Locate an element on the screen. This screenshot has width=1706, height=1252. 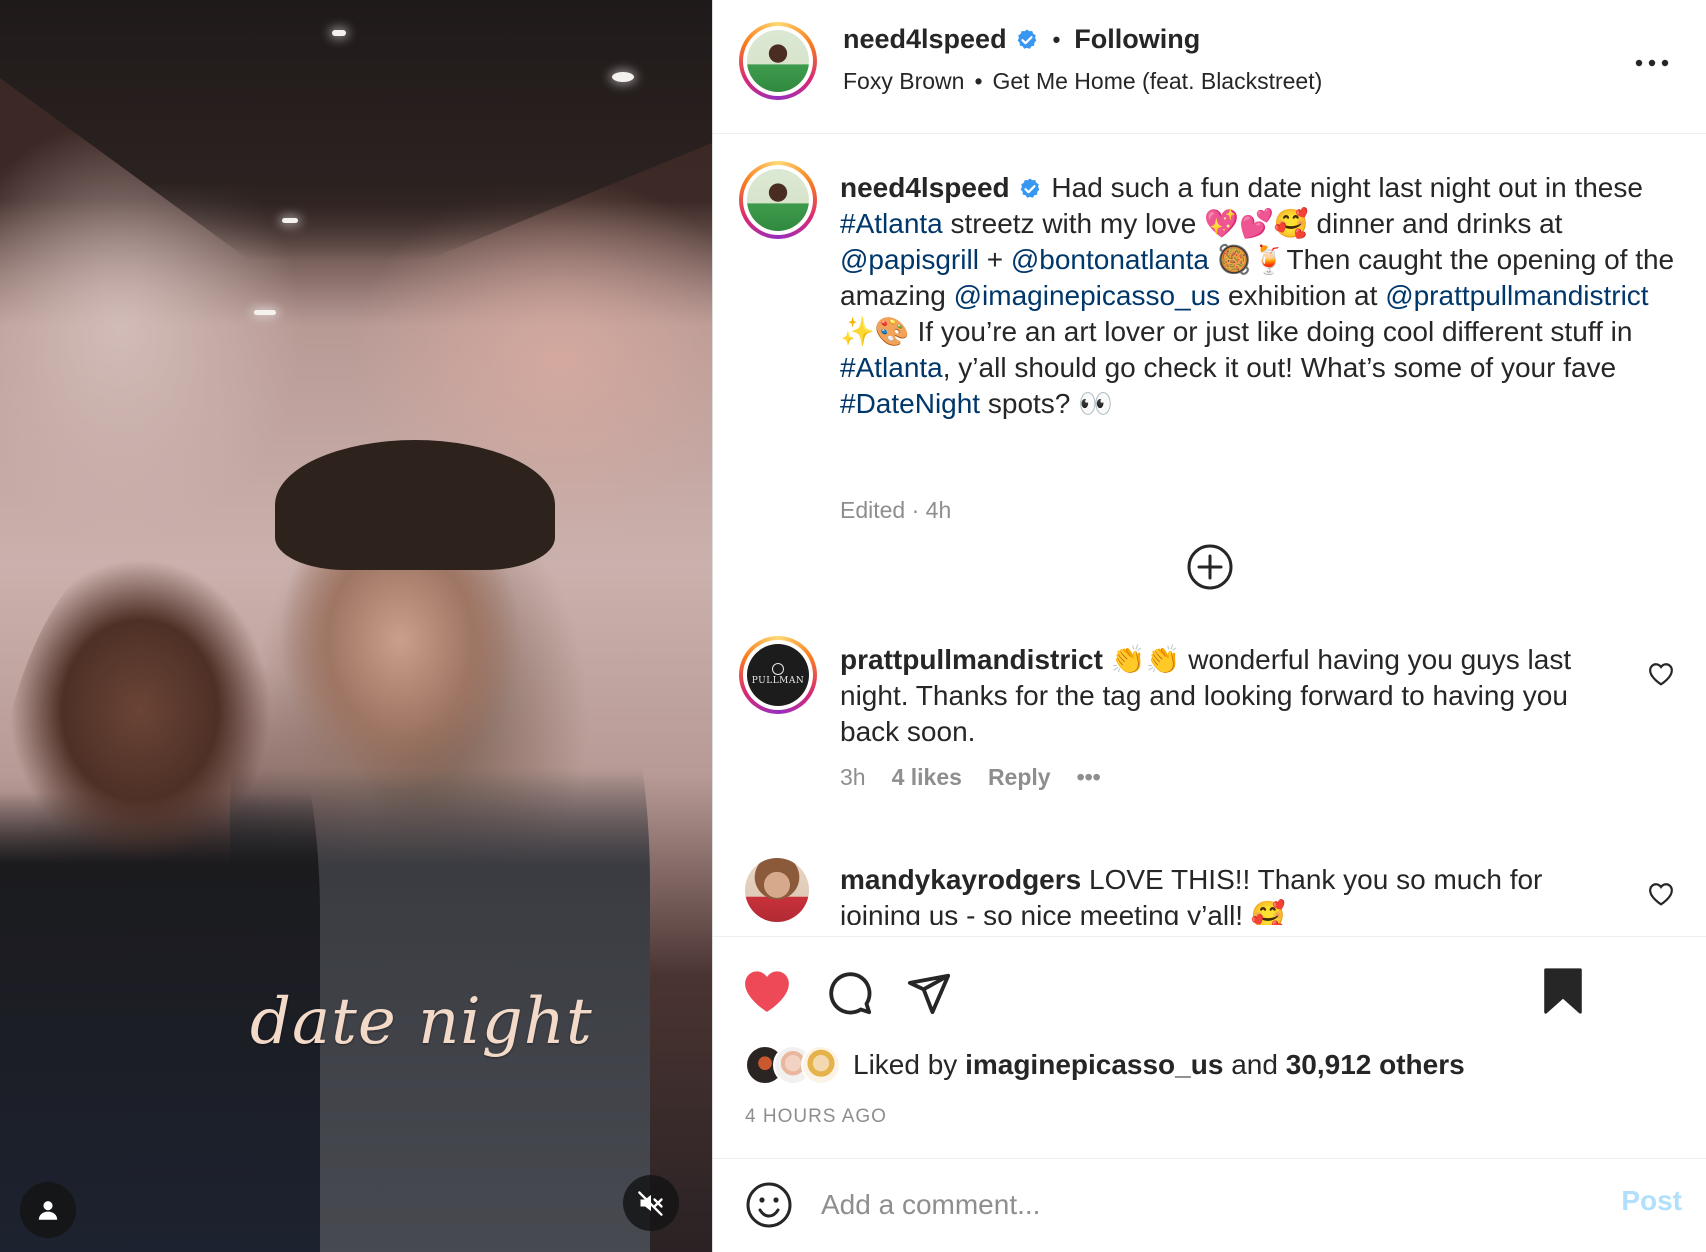
tagged-users-button is located at coordinates (48, 1210).